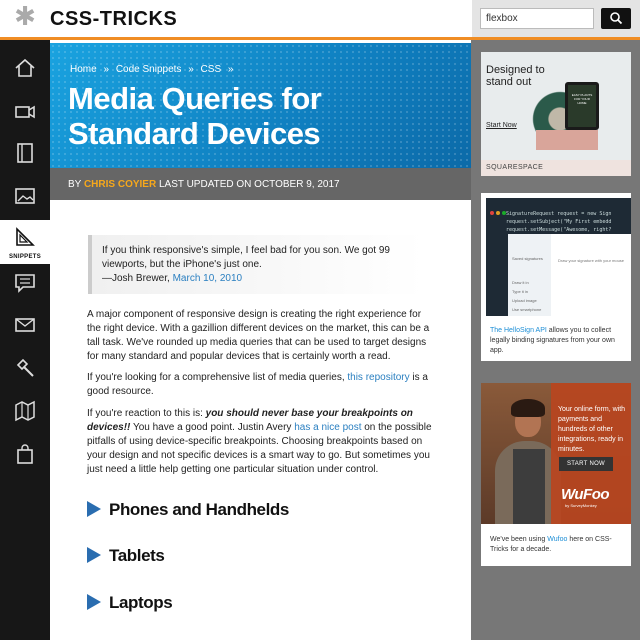 The image size is (640, 640). What do you see at coordinates (378, 377) in the screenshot?
I see `repository-link: this repository` at bounding box center [378, 377].